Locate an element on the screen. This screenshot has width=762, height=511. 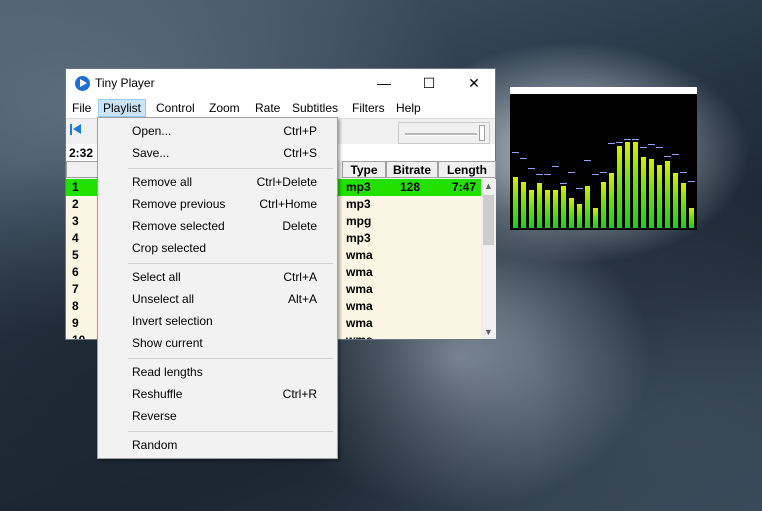
menu-subtitles: Subtitles is located at coordinates (315, 108).